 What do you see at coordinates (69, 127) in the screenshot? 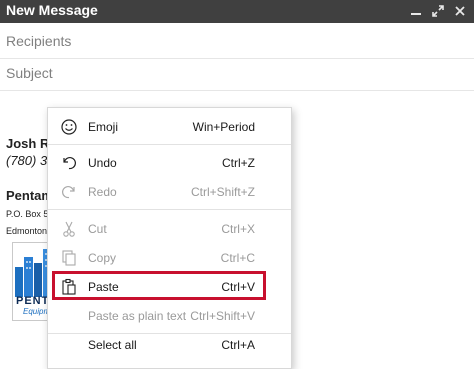
I see `smiley-icon` at bounding box center [69, 127].